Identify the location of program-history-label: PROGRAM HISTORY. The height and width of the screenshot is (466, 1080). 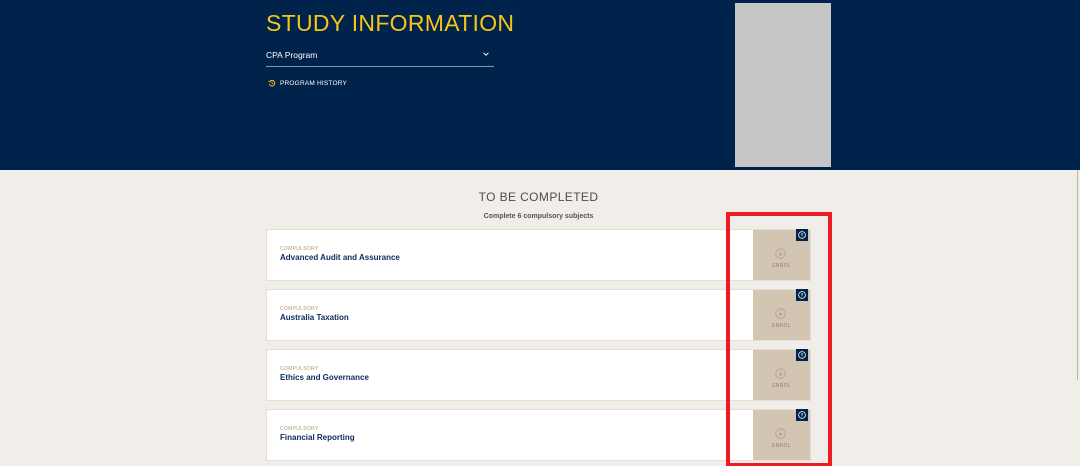
(314, 83).